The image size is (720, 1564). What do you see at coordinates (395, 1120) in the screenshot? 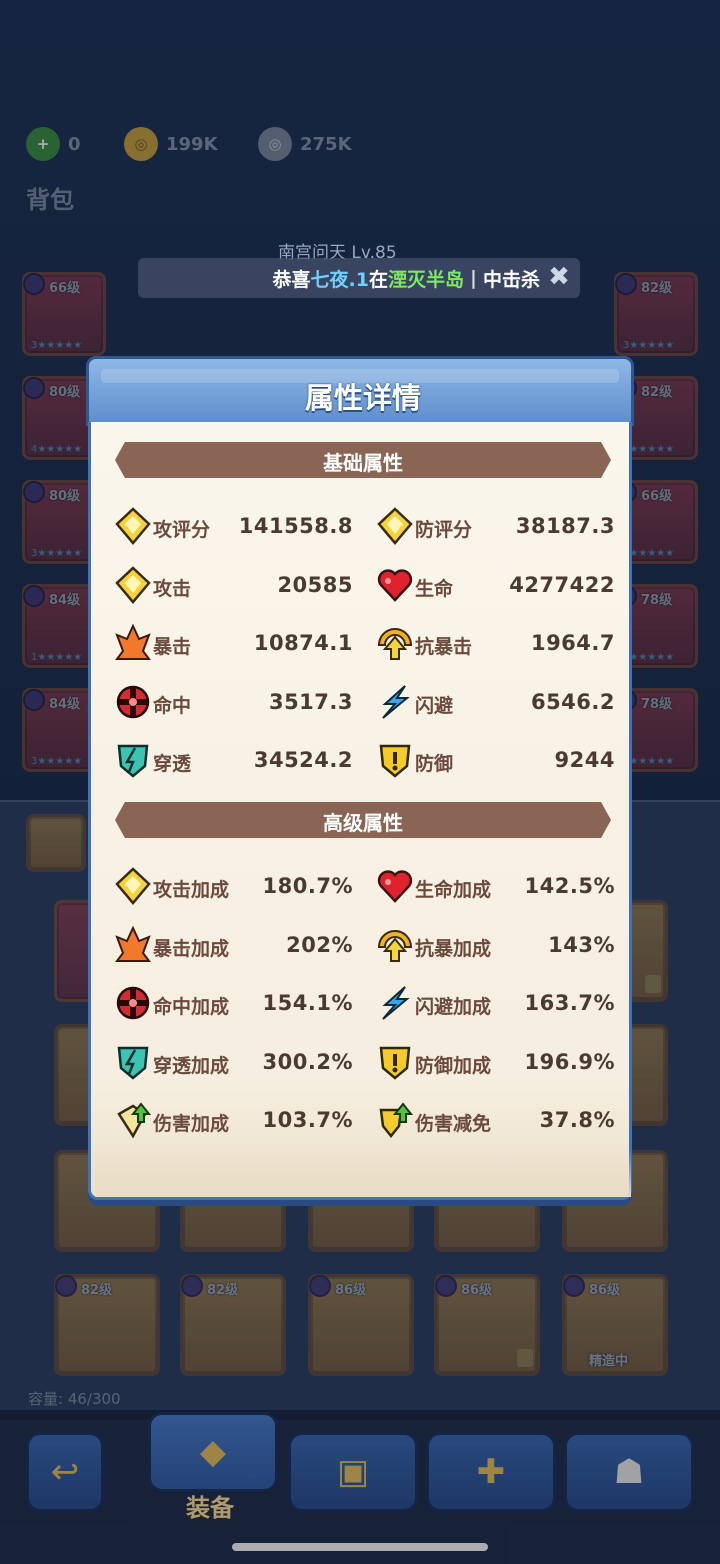
I see `damage-reduce-icon` at bounding box center [395, 1120].